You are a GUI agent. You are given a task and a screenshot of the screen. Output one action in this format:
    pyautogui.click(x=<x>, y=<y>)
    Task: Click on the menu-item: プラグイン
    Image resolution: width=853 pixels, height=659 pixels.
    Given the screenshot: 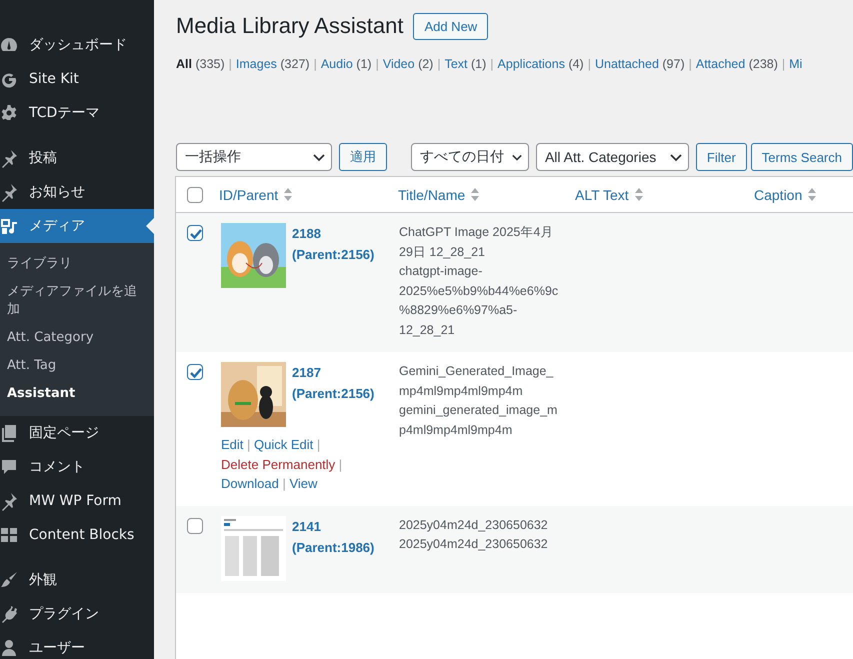 What is the action you would take?
    pyautogui.click(x=77, y=614)
    